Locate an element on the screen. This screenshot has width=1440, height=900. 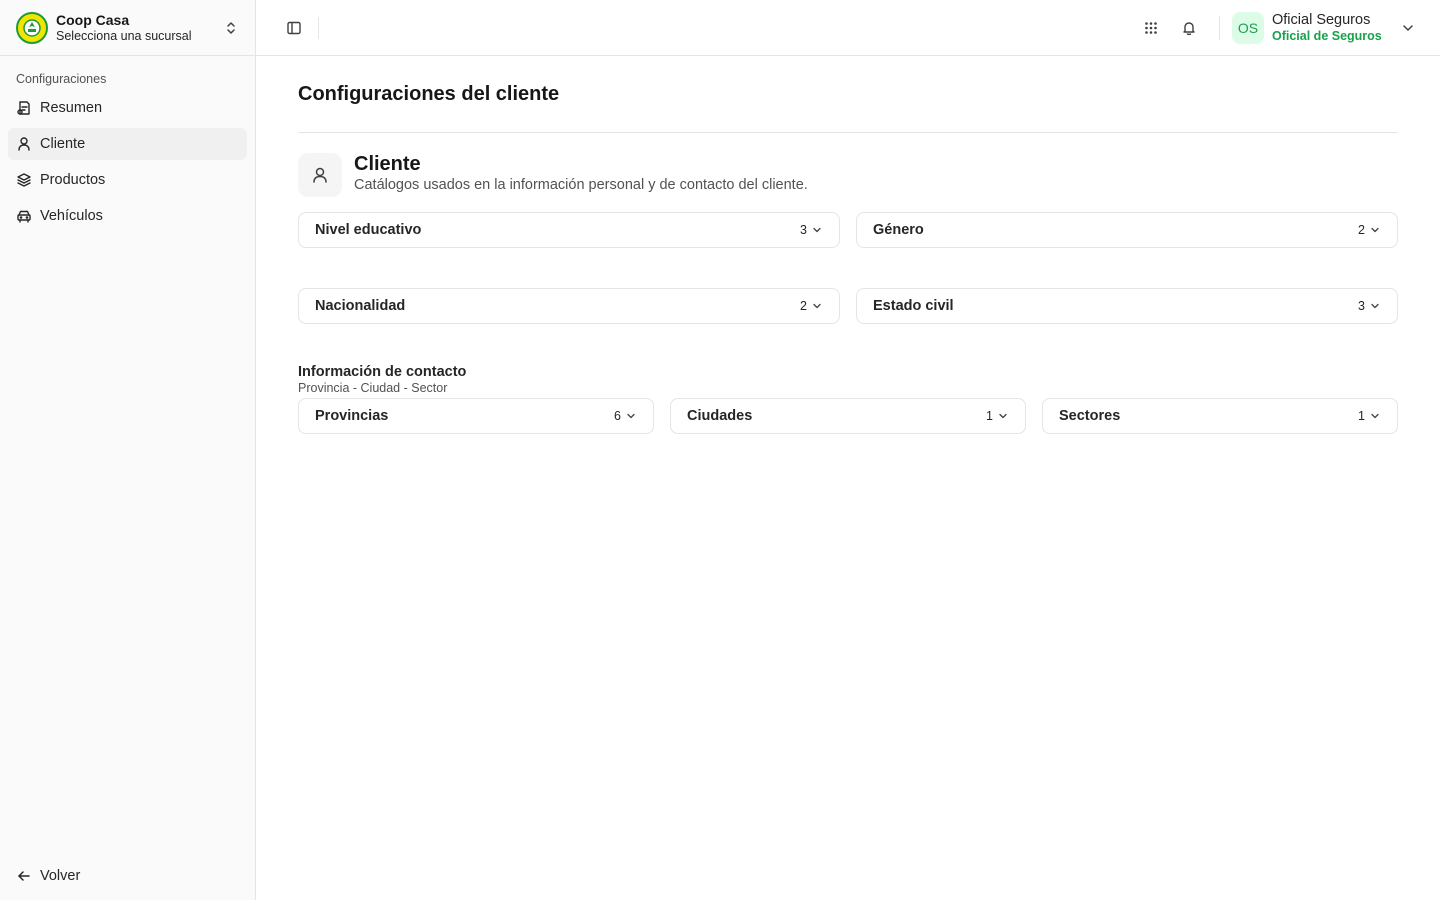
apps-button is located at coordinates (1151, 28).